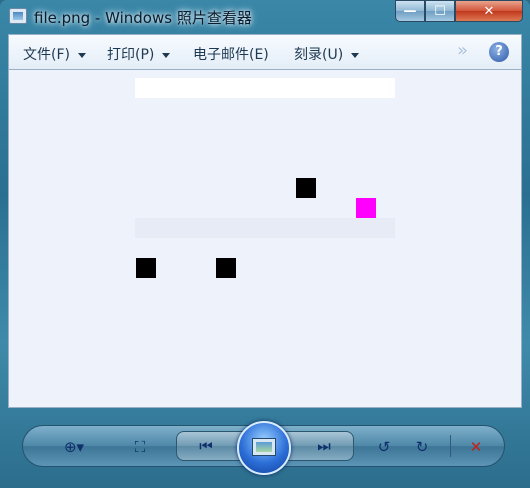 Image resolution: width=530 pixels, height=488 pixels. I want to click on title-bar: file.png - Windows 照片查看器 — ☐ ✕, so click(265, 17).